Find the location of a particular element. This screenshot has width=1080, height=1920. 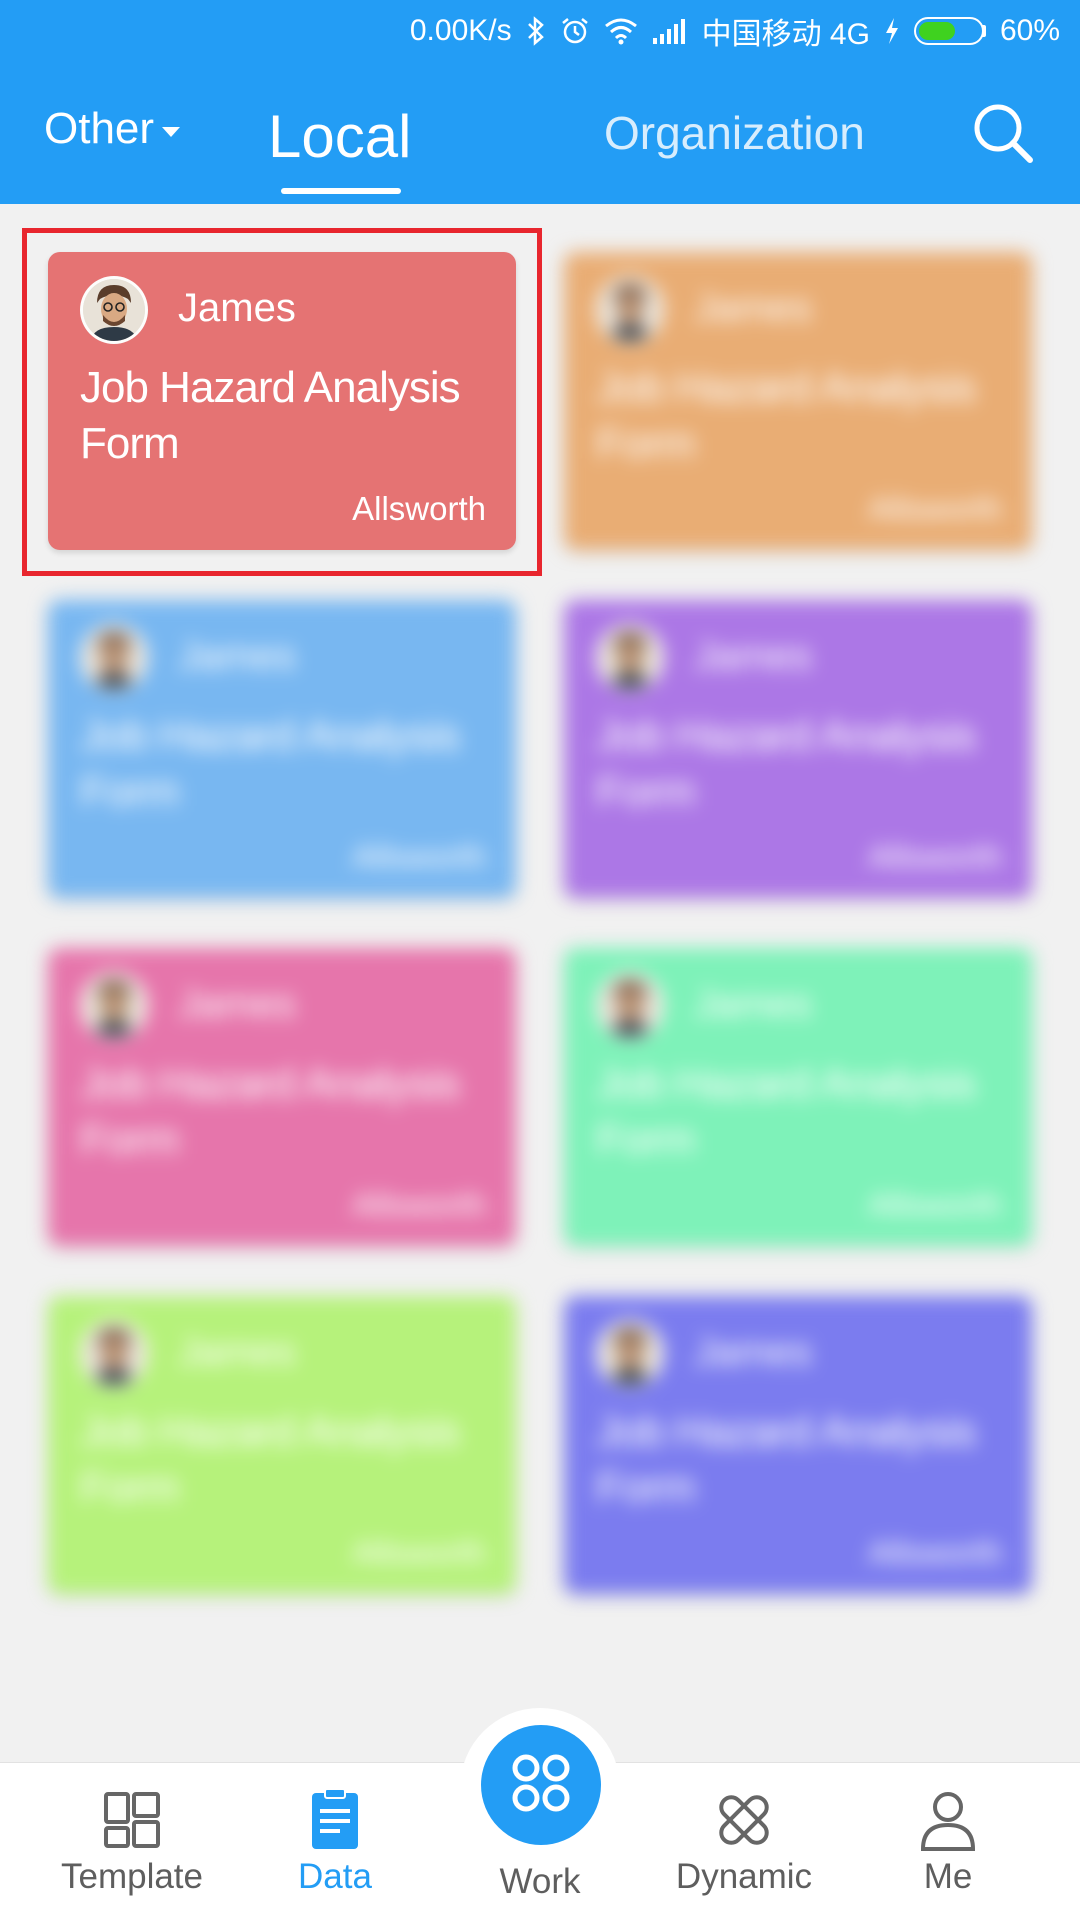

nav-data: Data is located at coordinates (335, 1842).